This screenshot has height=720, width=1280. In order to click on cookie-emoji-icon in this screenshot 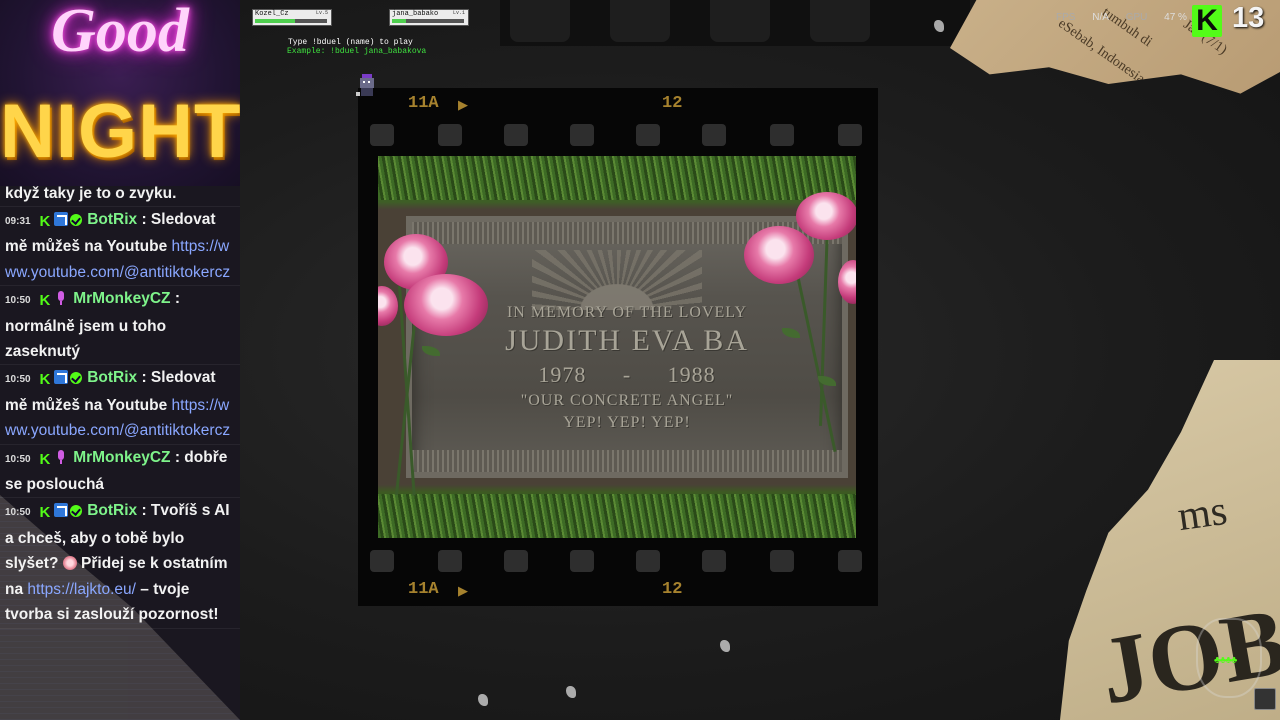, I will do `click(69, 563)`.